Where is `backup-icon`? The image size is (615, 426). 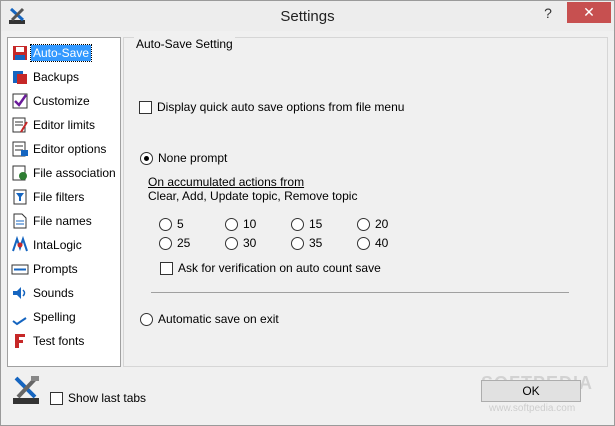 backup-icon is located at coordinates (20, 77).